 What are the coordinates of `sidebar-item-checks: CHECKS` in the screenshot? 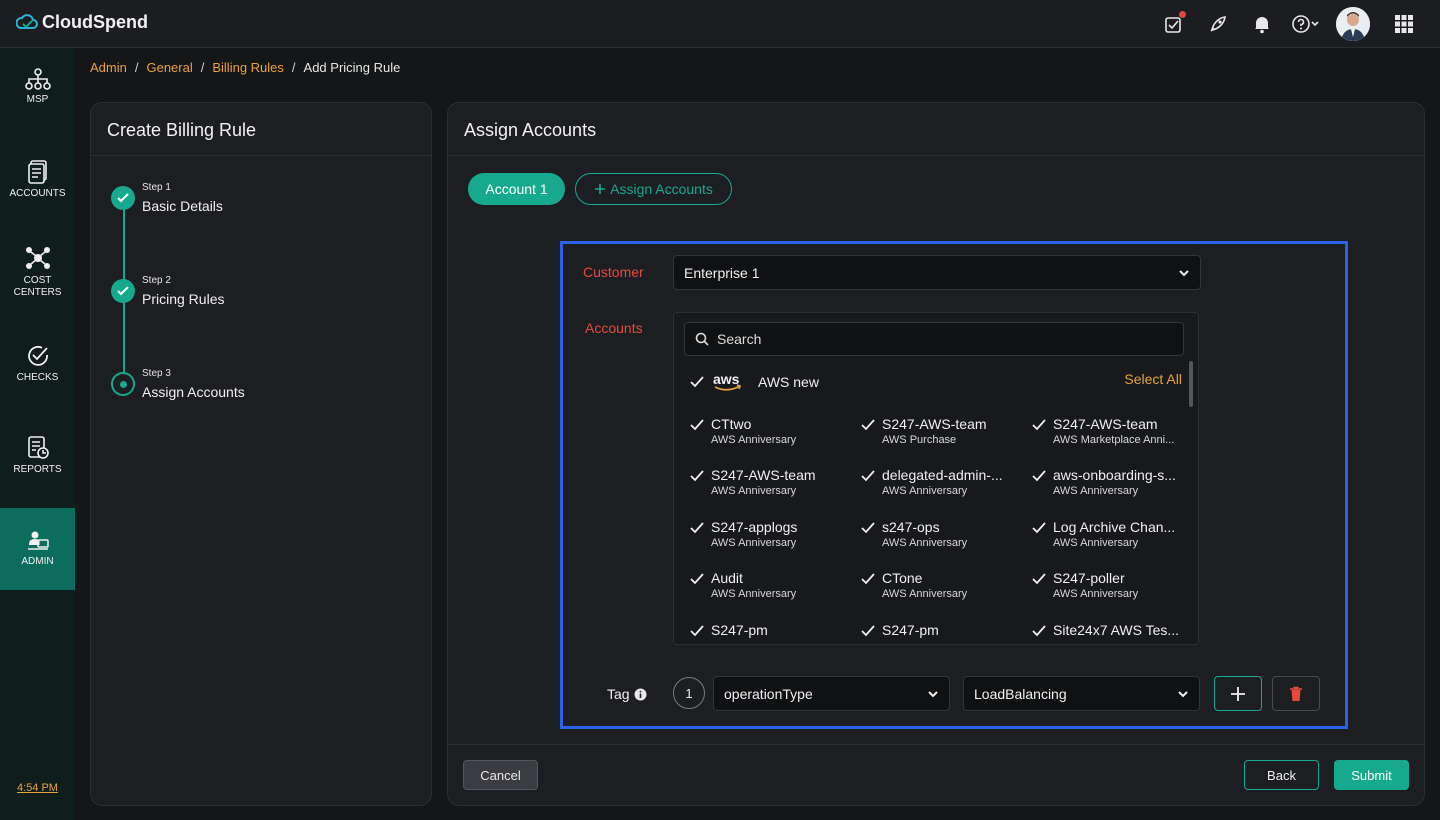 It's located at (37, 364).